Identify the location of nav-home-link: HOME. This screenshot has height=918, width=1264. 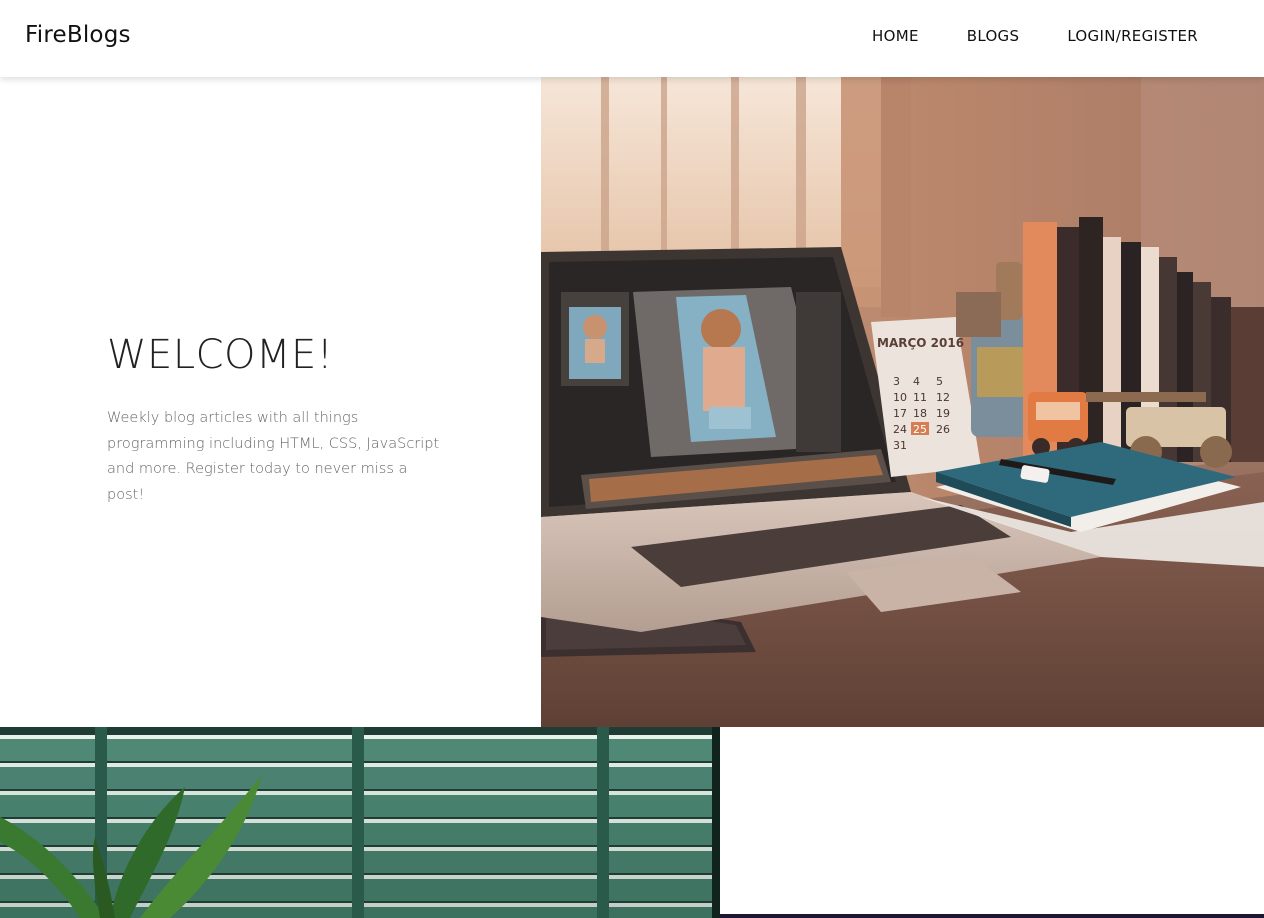
(895, 36).